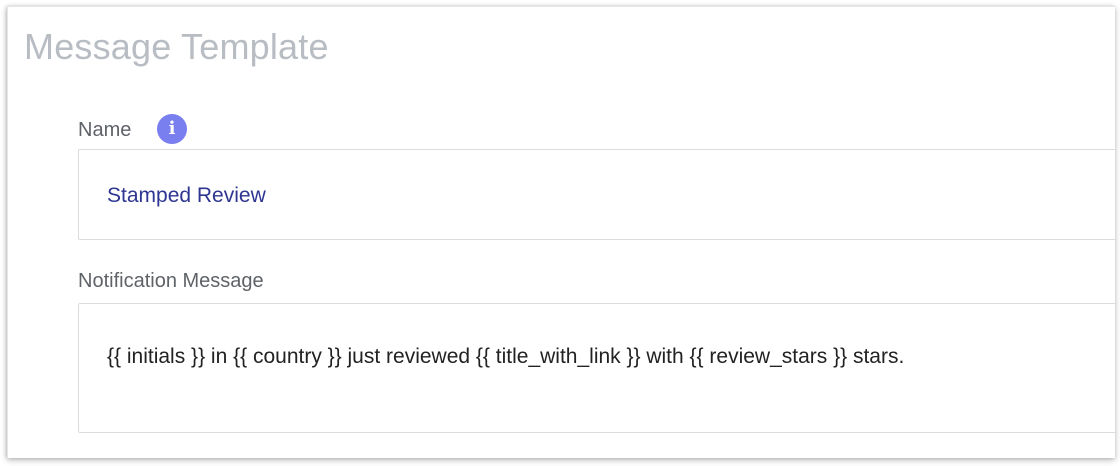  I want to click on name-label: Name, so click(105, 130).